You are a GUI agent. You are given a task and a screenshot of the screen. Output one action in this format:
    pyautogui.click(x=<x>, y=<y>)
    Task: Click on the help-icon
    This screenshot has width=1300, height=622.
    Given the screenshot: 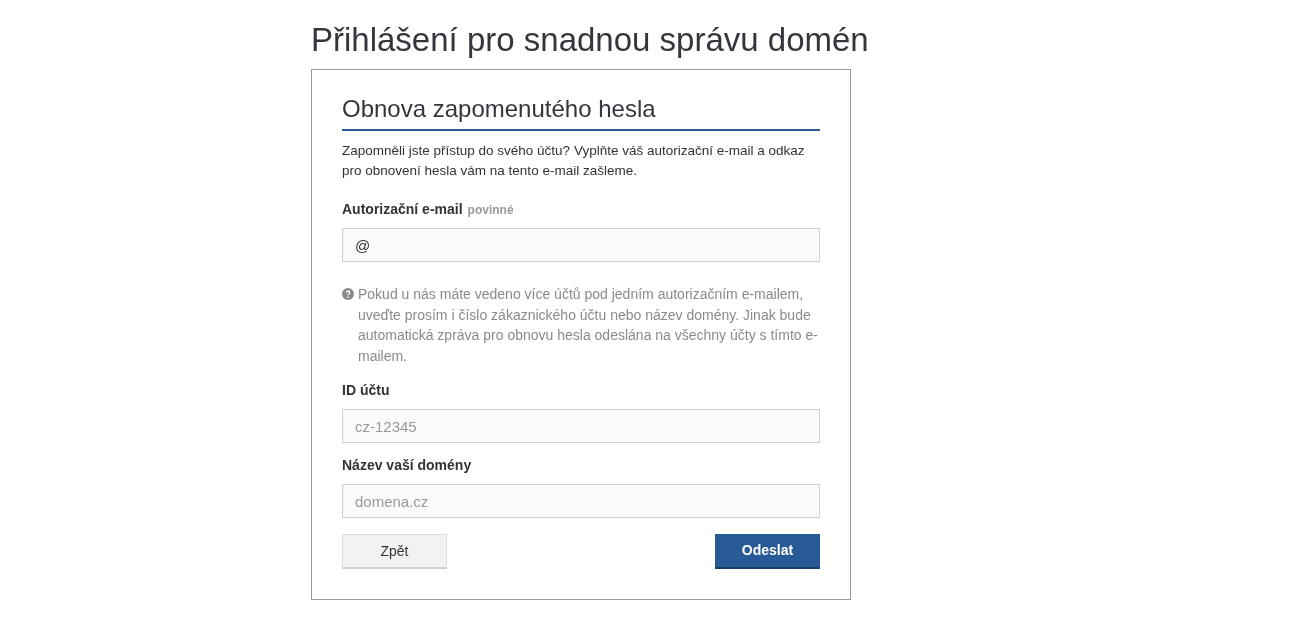 What is the action you would take?
    pyautogui.click(x=348, y=294)
    